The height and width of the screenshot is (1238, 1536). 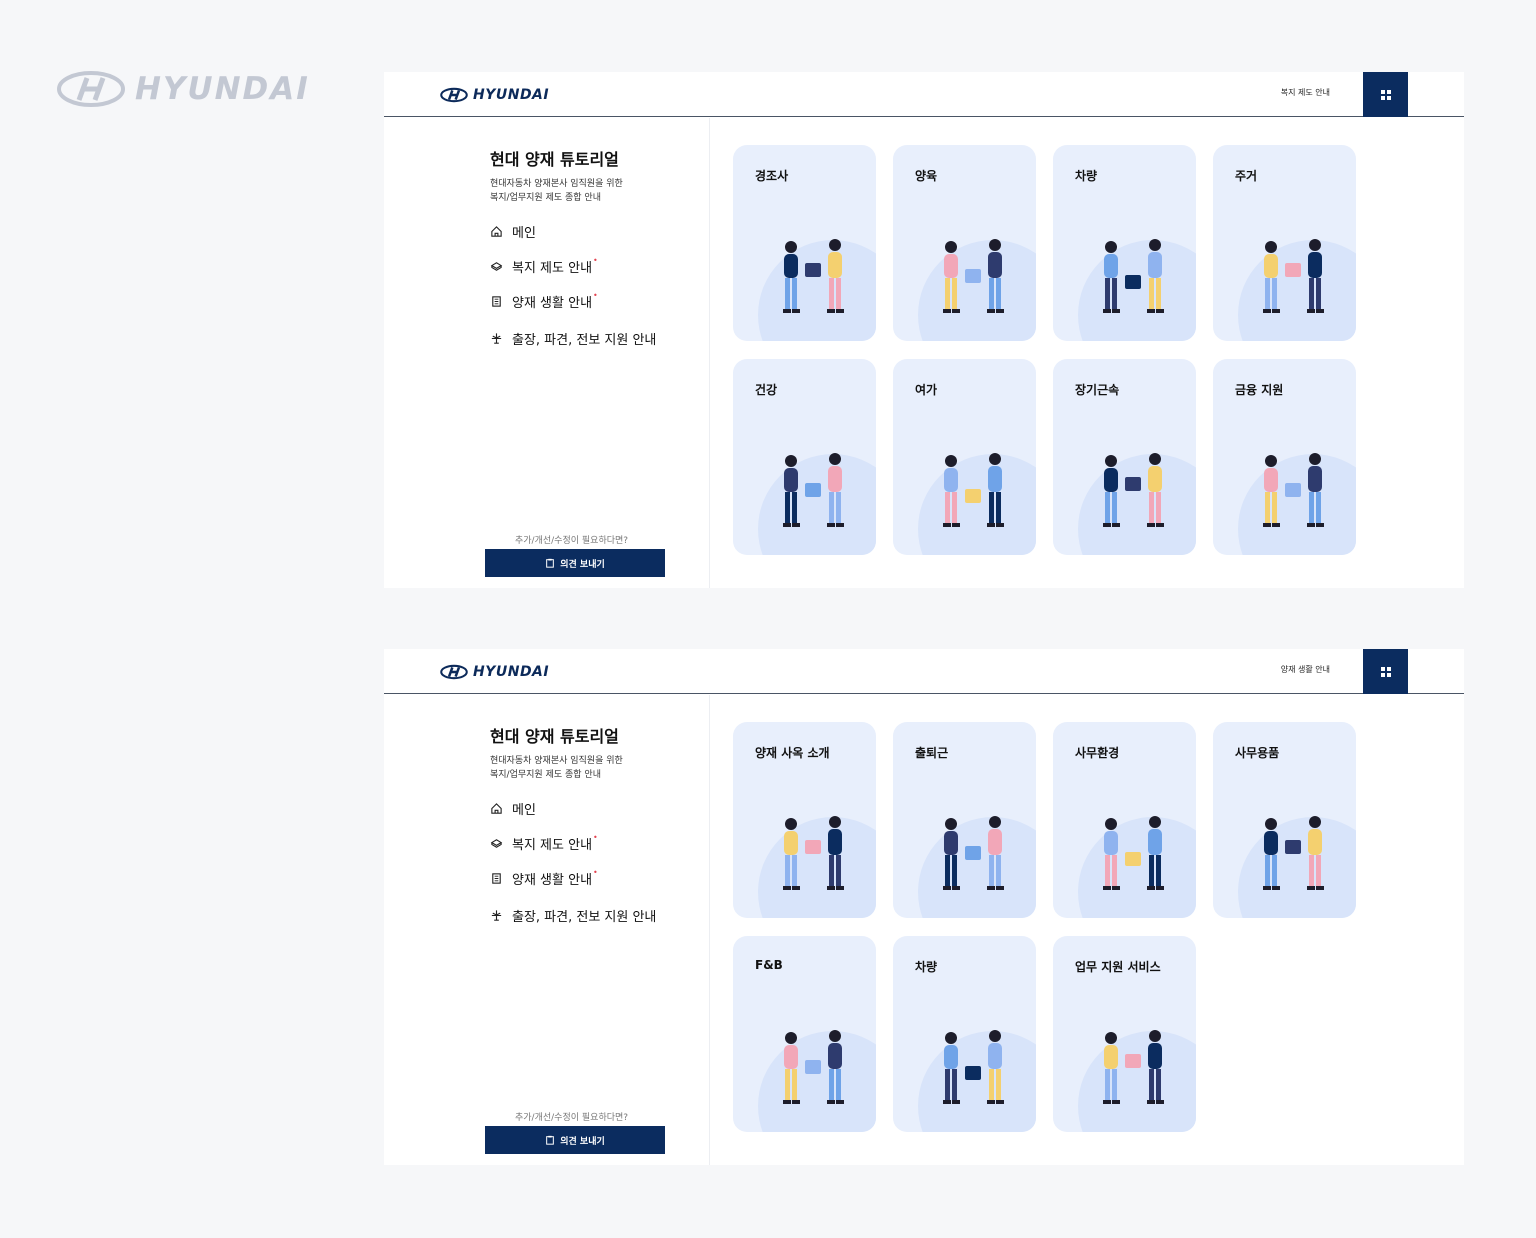 I want to click on gift-exchange-illustration, so click(x=813, y=276).